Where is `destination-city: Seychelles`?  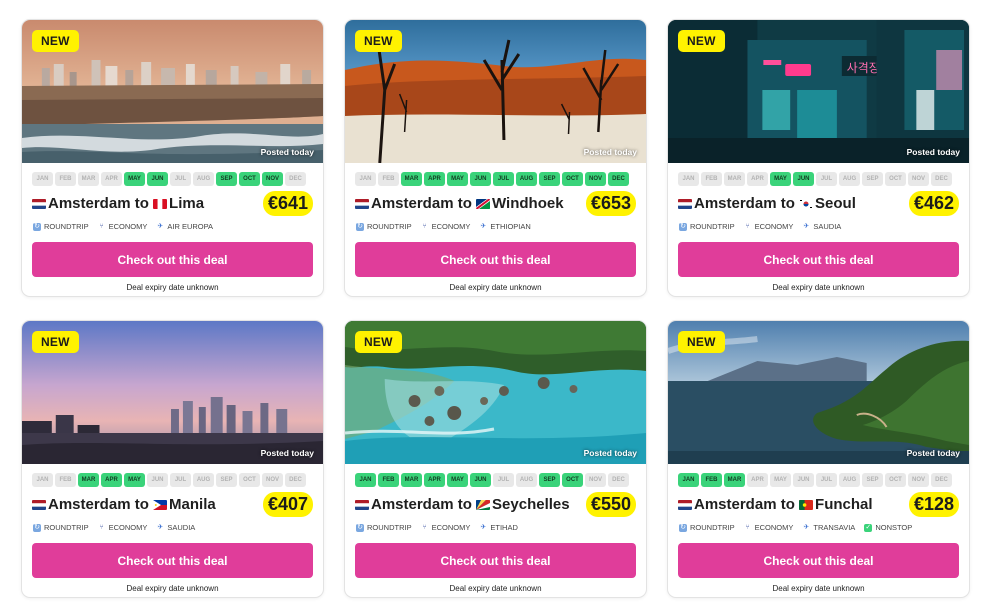
destination-city: Seychelles is located at coordinates (531, 504).